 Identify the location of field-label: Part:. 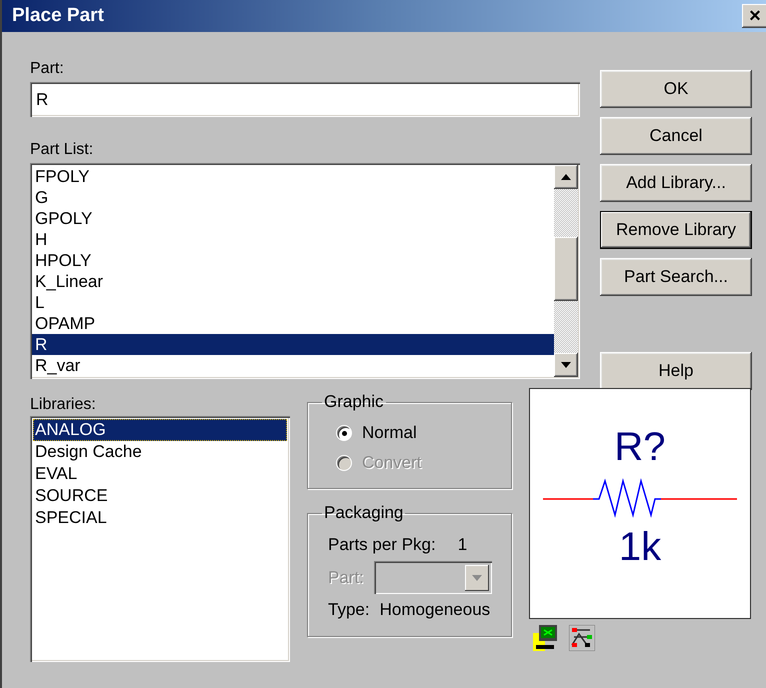
(47, 69).